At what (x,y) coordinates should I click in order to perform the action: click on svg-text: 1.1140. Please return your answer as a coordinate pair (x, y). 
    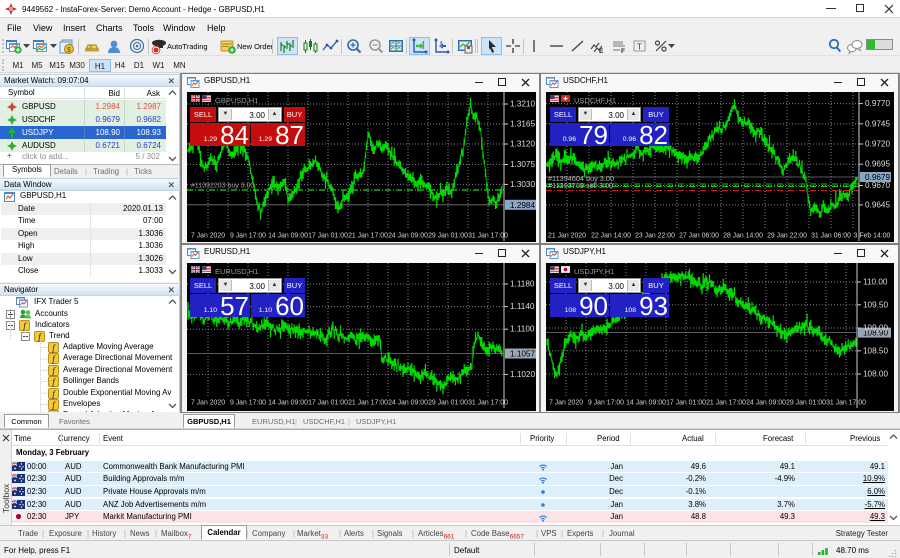
    Looking at the image, I should click on (522, 306).